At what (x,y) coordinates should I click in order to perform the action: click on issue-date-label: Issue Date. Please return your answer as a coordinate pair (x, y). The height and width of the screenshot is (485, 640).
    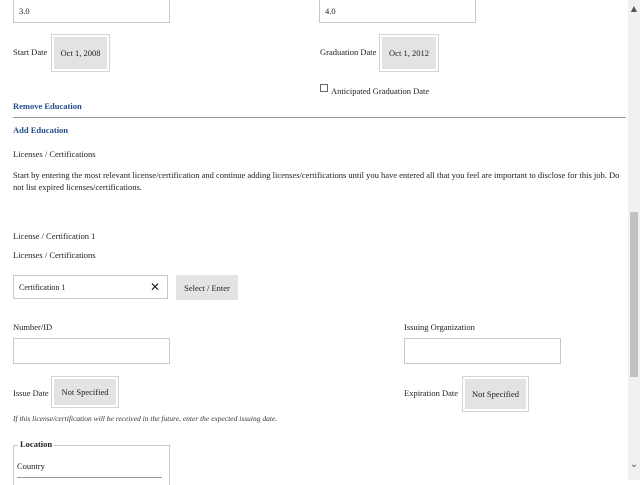
    Looking at the image, I should click on (31, 393).